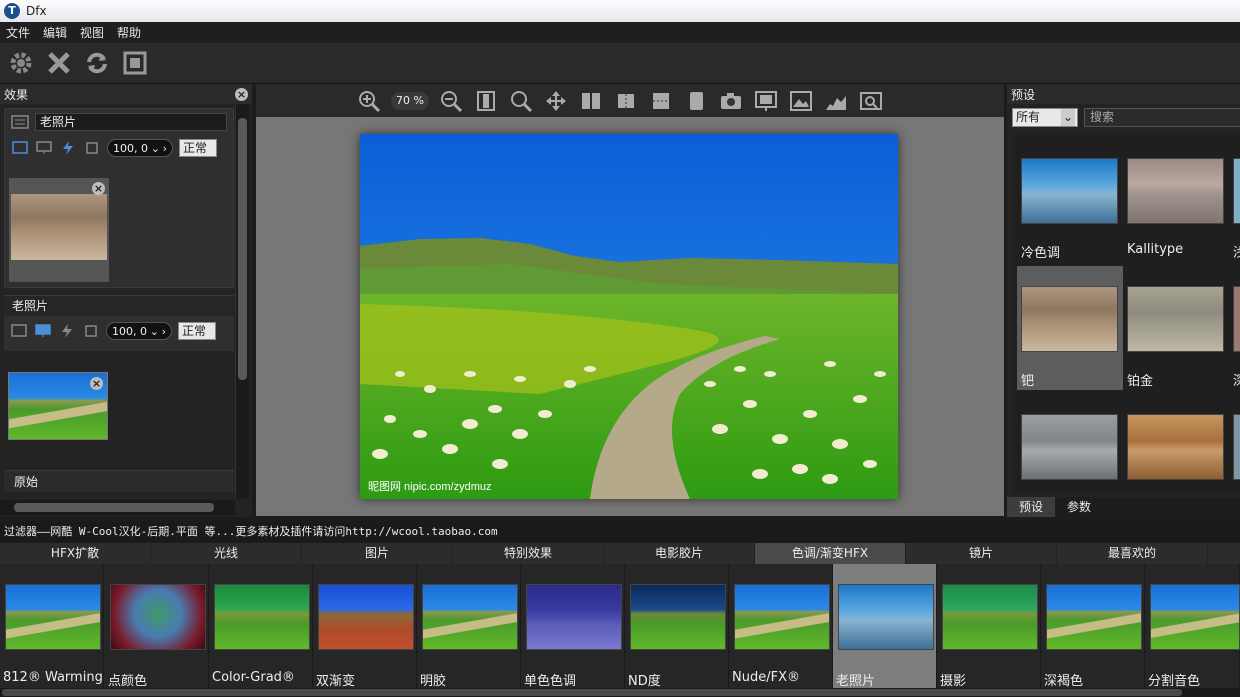 The image size is (1240, 697). I want to click on menu-file: 文件, so click(18, 32).